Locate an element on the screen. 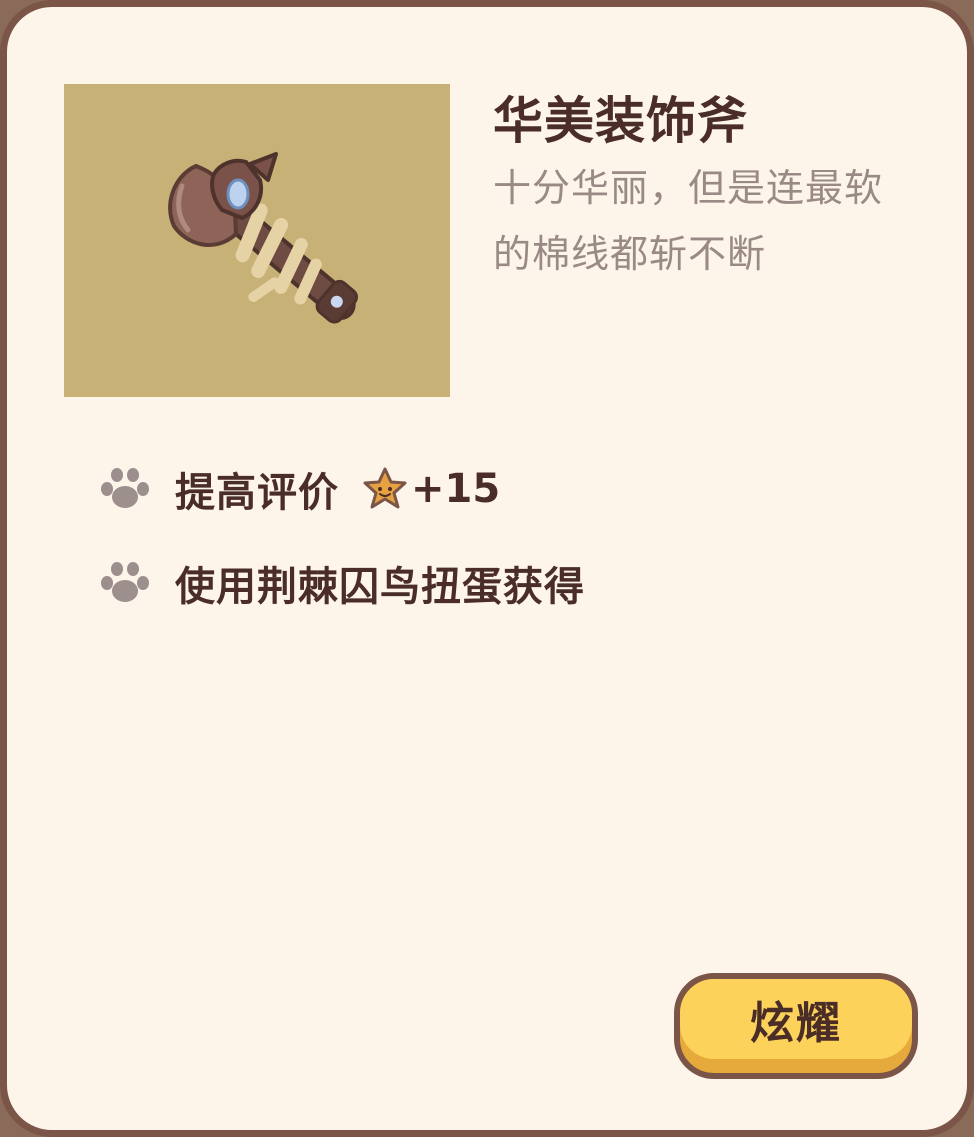 The image size is (974, 1137). attribute-label: 提高评价 is located at coordinates (257, 493).